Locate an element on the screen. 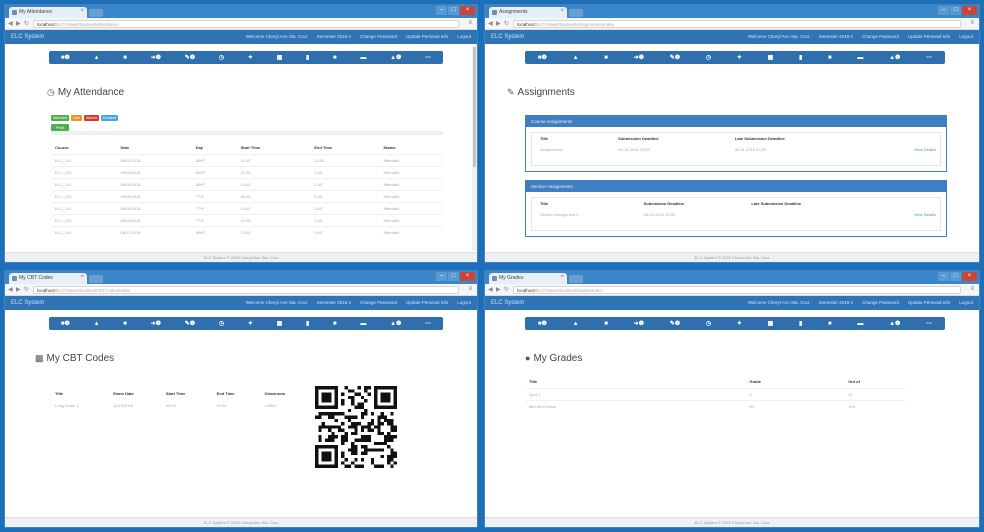 The width and height of the screenshot is (984, 532). scrollbar-thumb is located at coordinates (474, 107).